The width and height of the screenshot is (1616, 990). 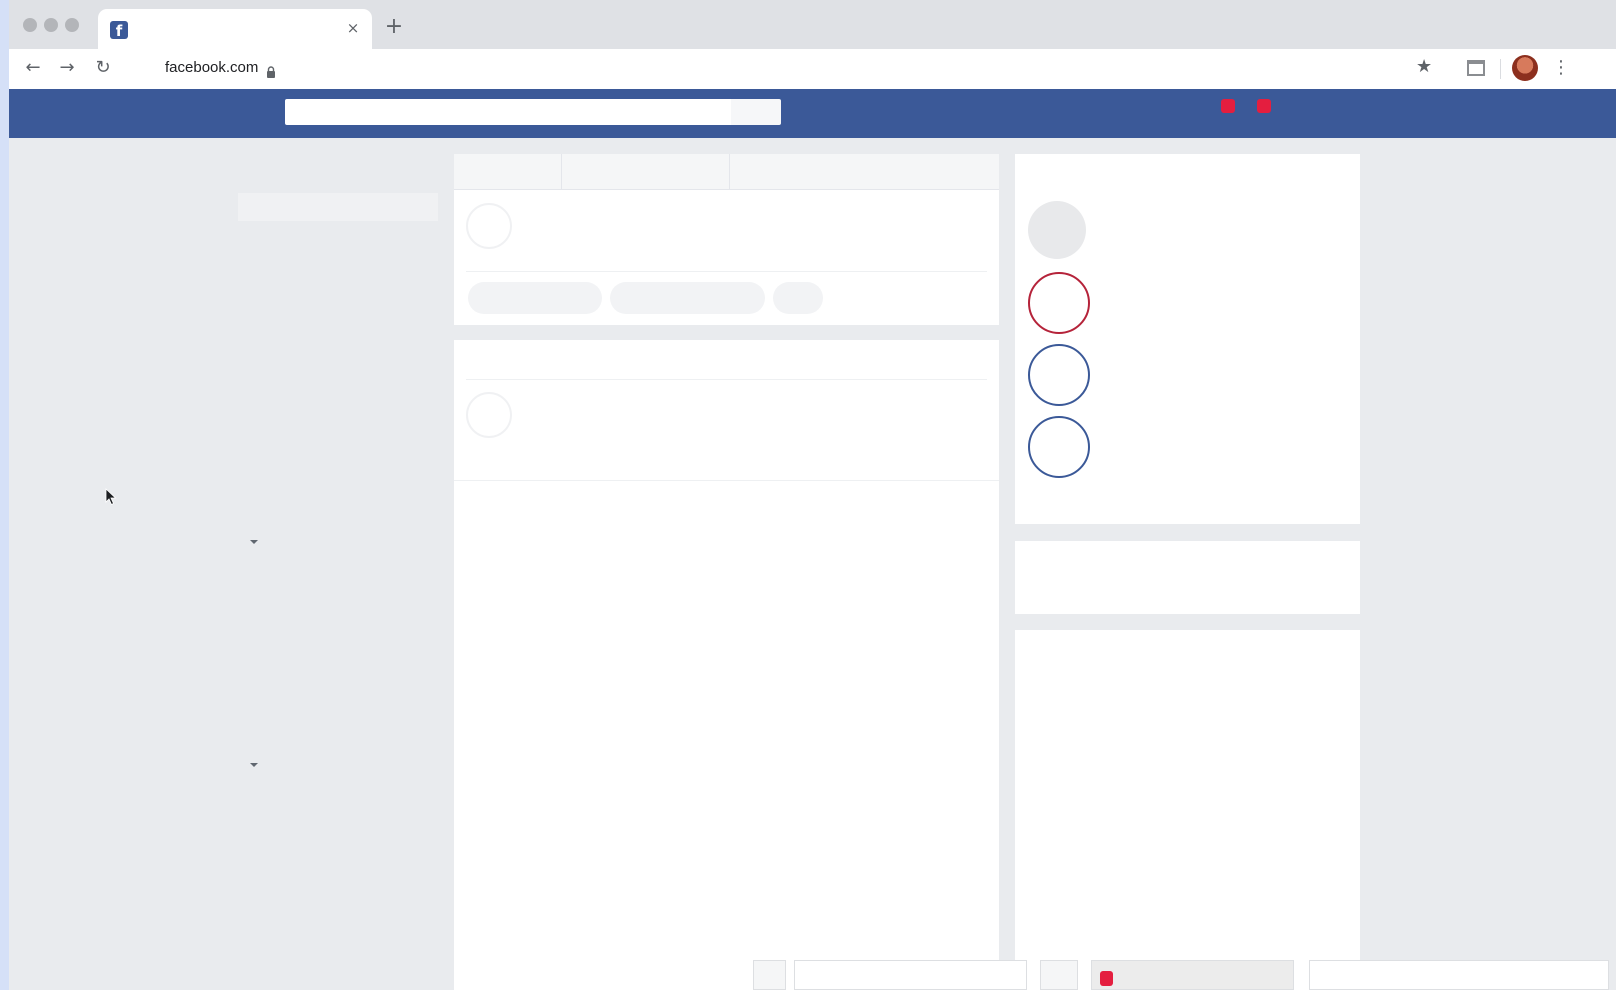 I want to click on composer-tabs, so click(x=726, y=172).